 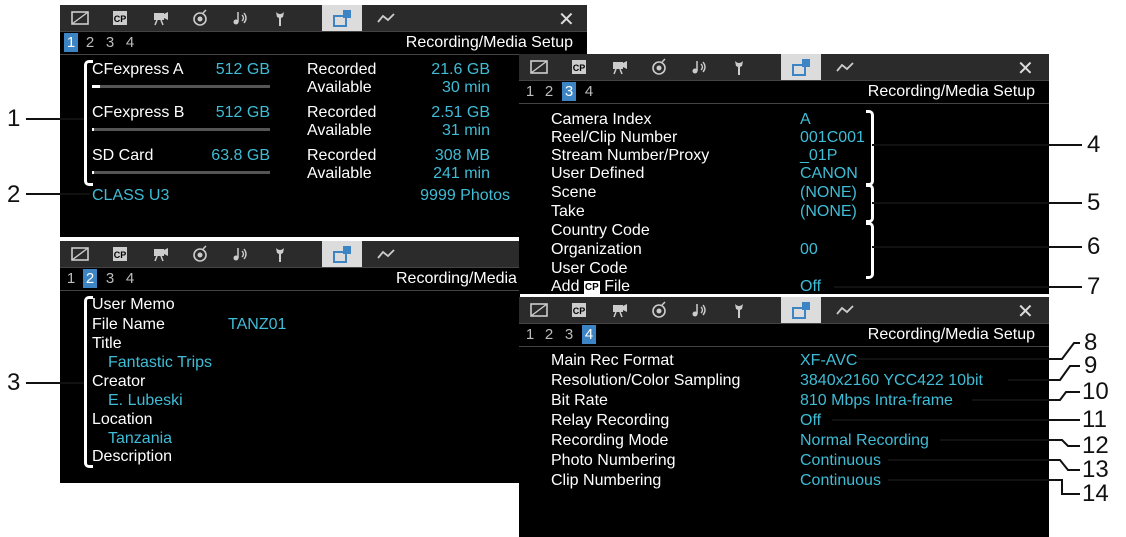 What do you see at coordinates (14, 194) in the screenshot?
I see `callout-2: 2` at bounding box center [14, 194].